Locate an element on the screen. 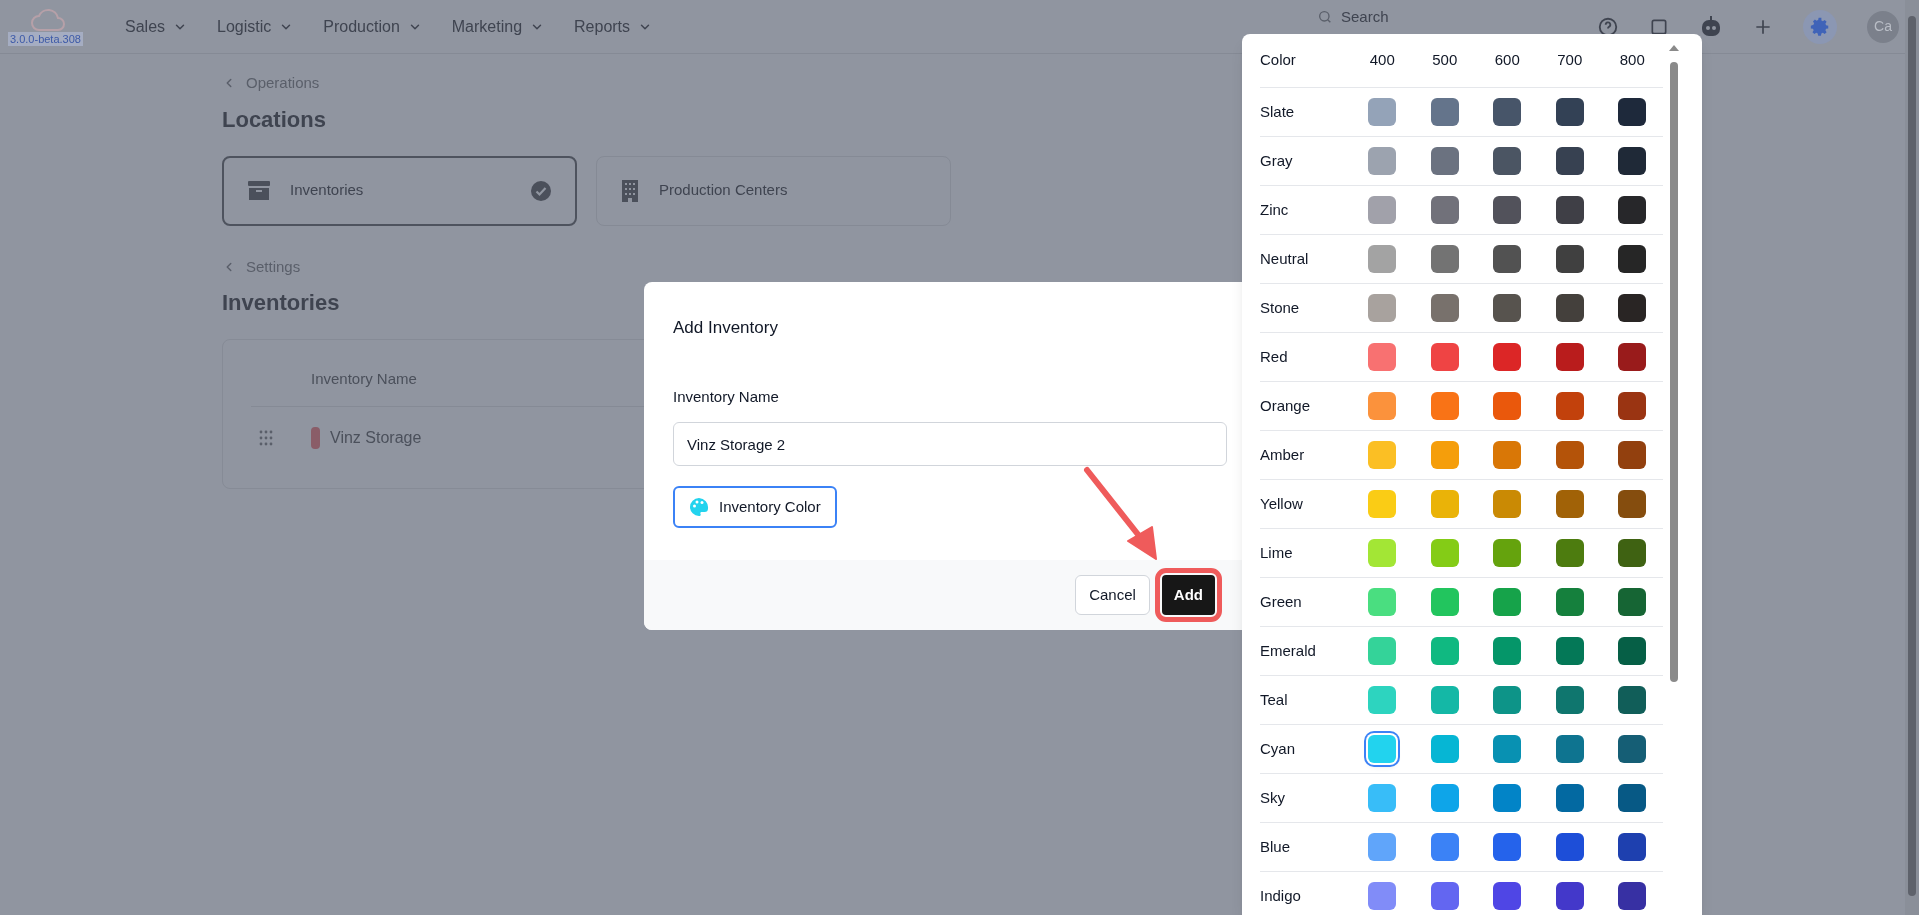 Image resolution: width=1919 pixels, height=915 pixels. nav-menu-item: Sales is located at coordinates (156, 26).